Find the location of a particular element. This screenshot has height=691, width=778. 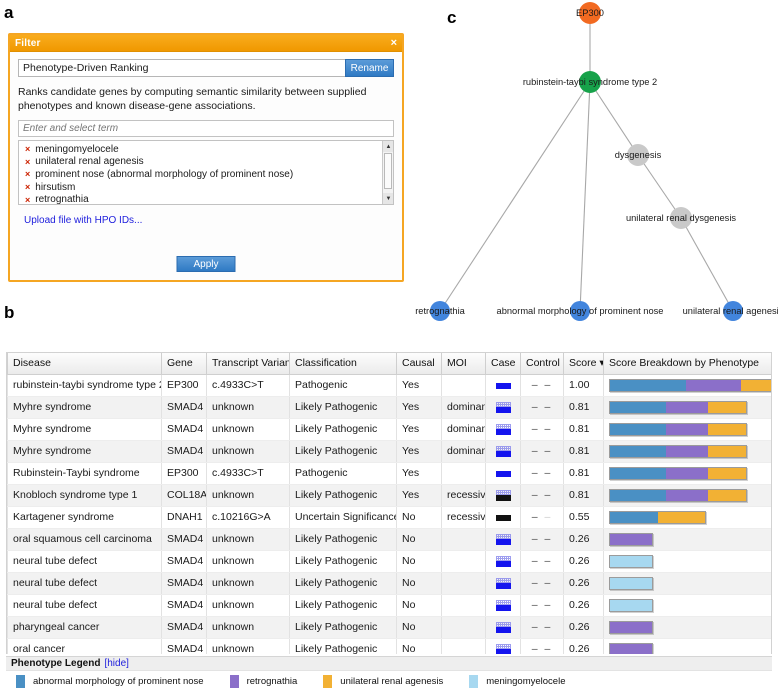

column-header-breakdown: Score Breakdown by Phenotype is located at coordinates (687, 364).